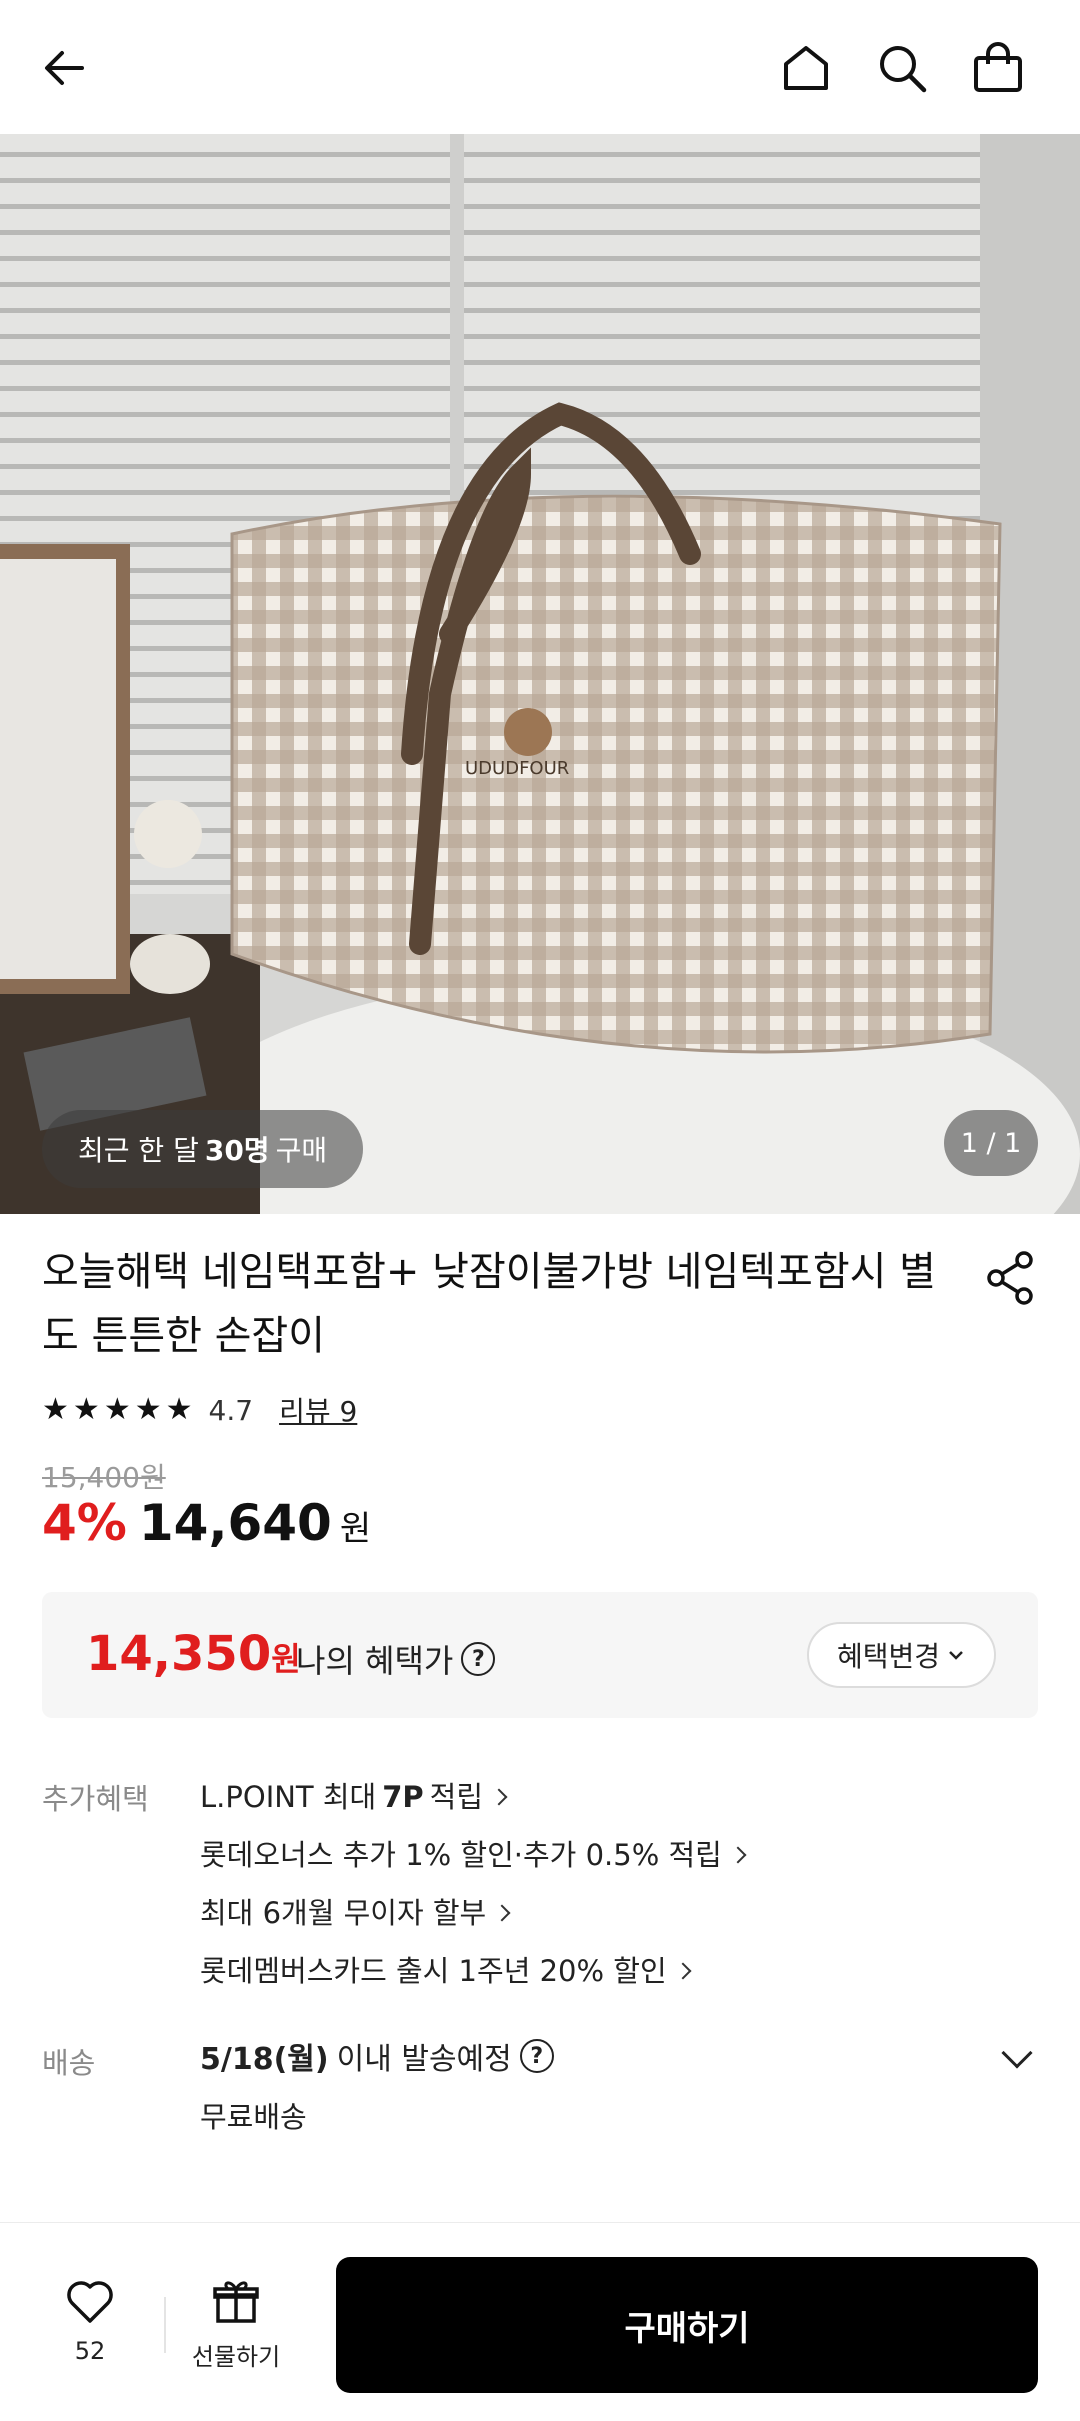  Describe the element at coordinates (991, 1143) in the screenshot. I see `image-counter: 1 / 1` at that location.